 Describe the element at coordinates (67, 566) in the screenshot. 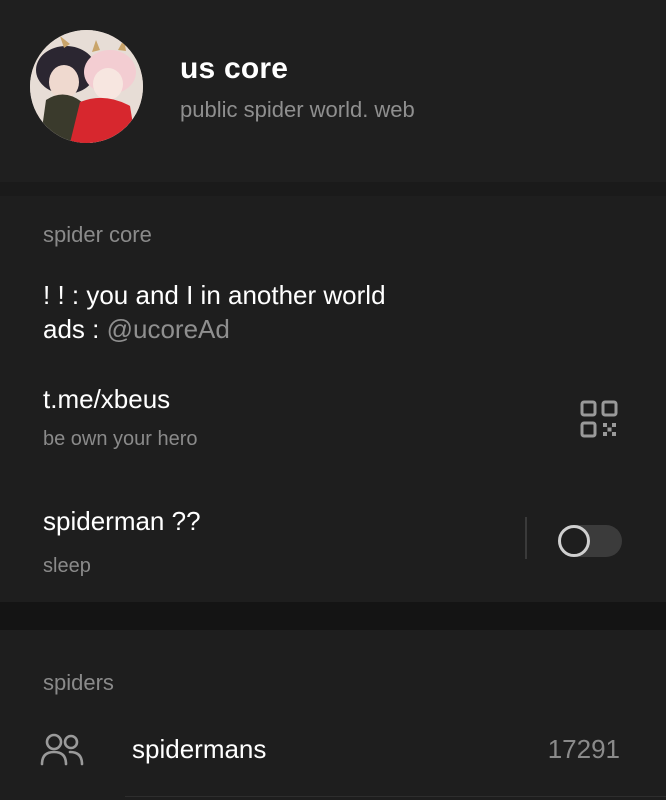

I see `toggle-subtitle: sleep` at that location.